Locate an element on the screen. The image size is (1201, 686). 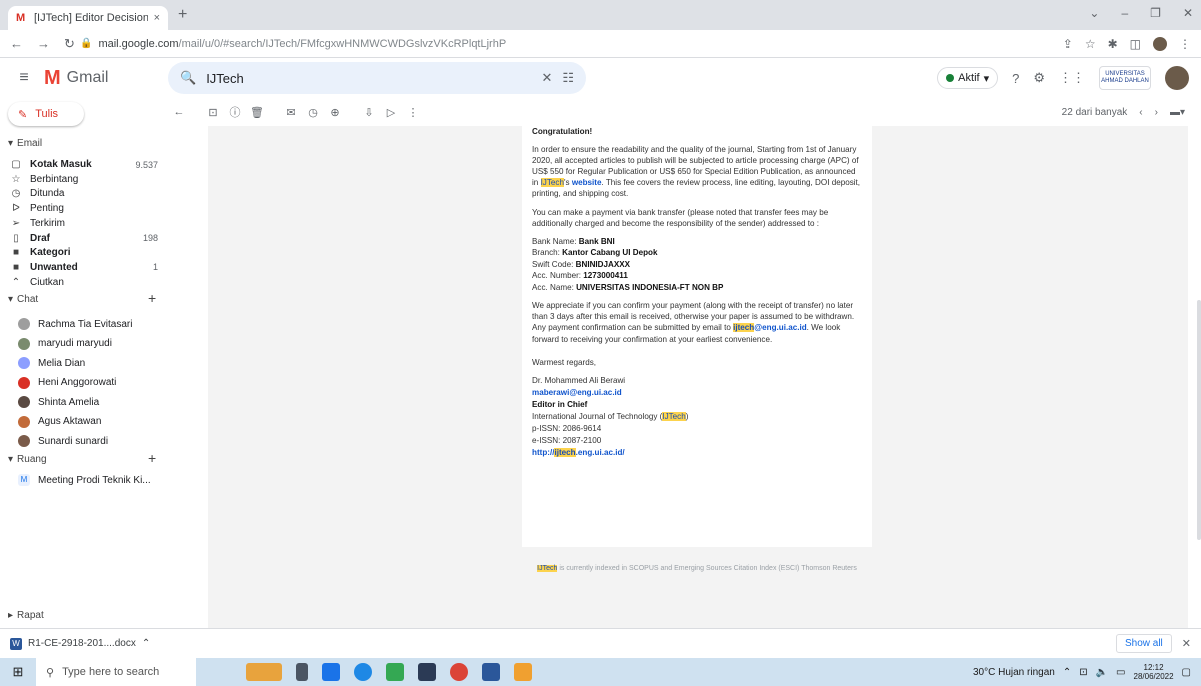
word-icon is located at coordinates (491, 672).